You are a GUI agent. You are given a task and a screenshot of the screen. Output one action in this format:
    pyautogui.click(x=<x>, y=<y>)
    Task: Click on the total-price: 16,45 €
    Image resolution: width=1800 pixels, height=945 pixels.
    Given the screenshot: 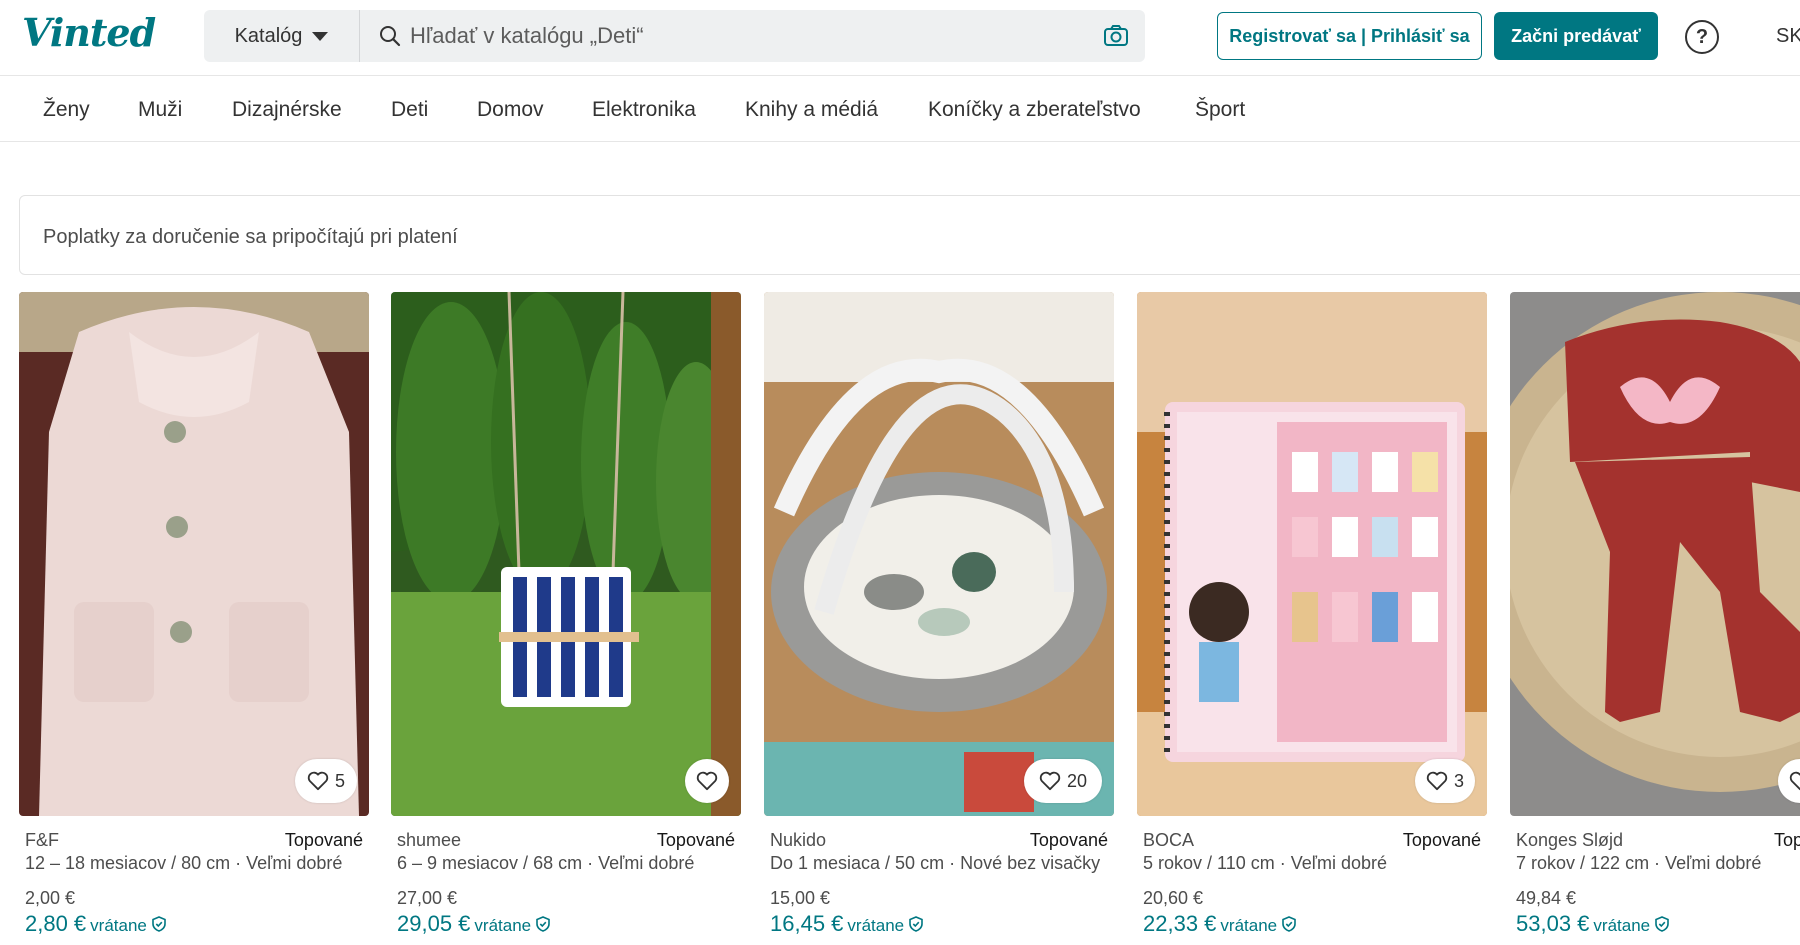 What is the action you would take?
    pyautogui.click(x=807, y=923)
    